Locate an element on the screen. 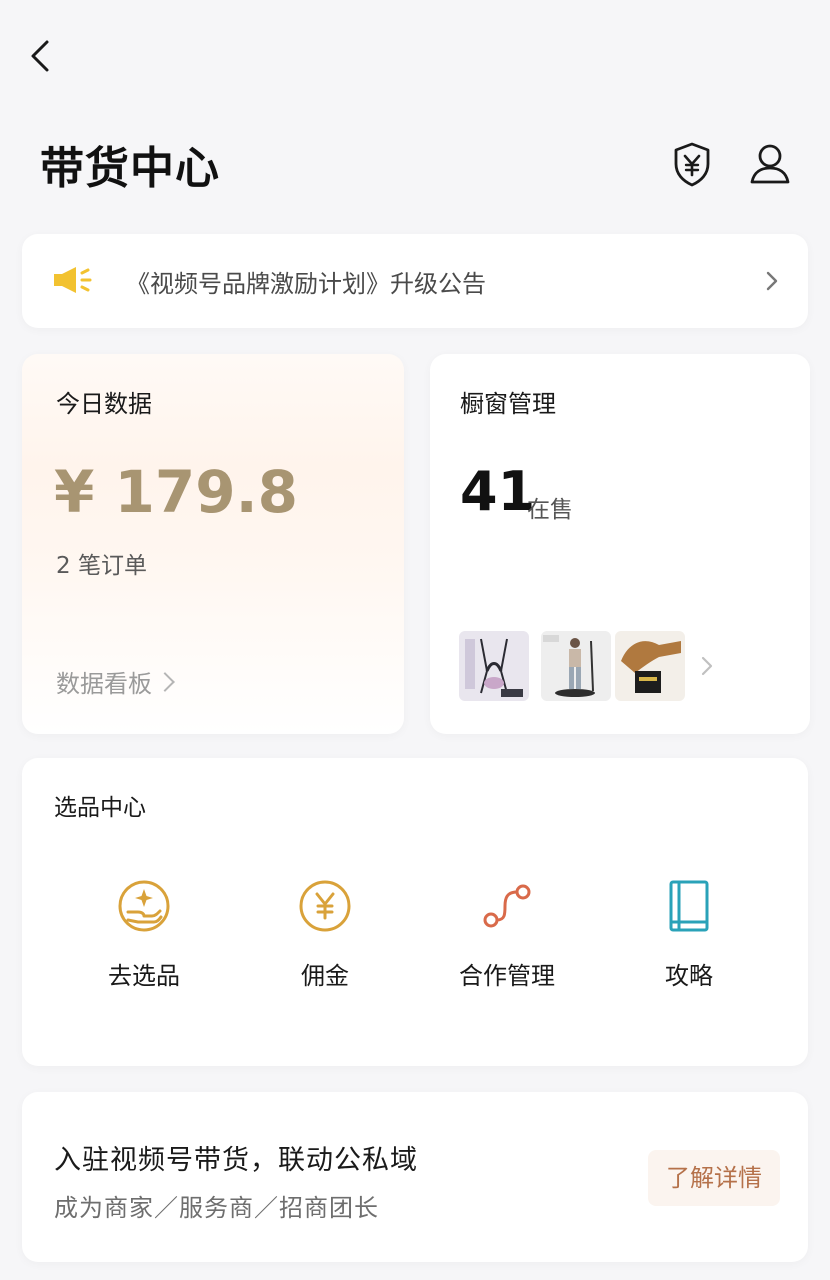 This screenshot has width=830, height=1280. cooperation-management-label: 合作管理 is located at coordinates (507, 976).